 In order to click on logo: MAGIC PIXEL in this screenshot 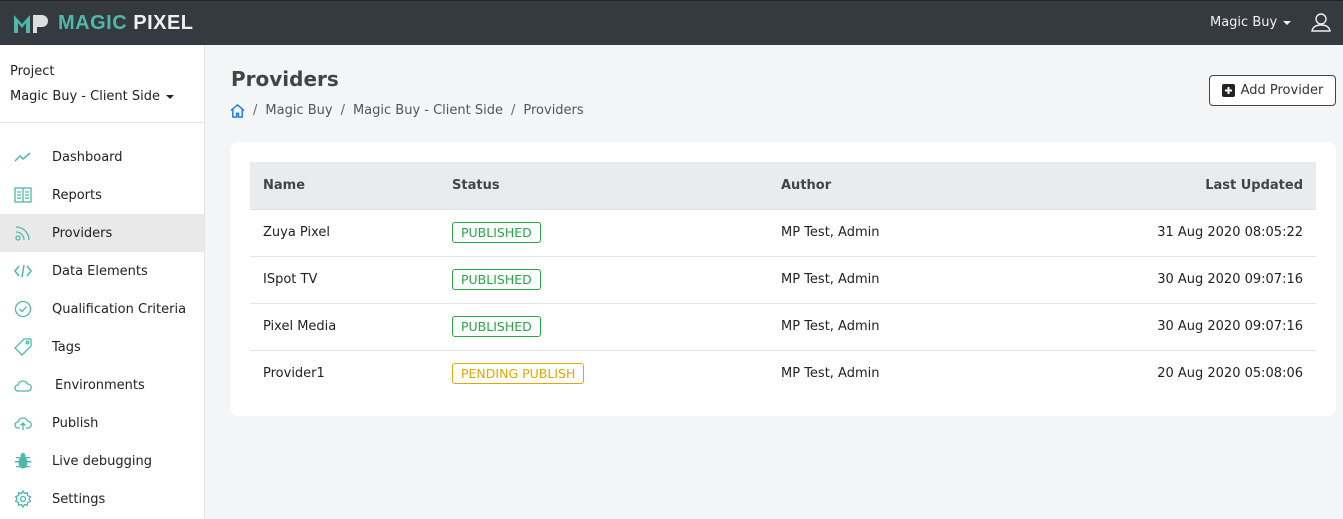, I will do `click(104, 23)`.